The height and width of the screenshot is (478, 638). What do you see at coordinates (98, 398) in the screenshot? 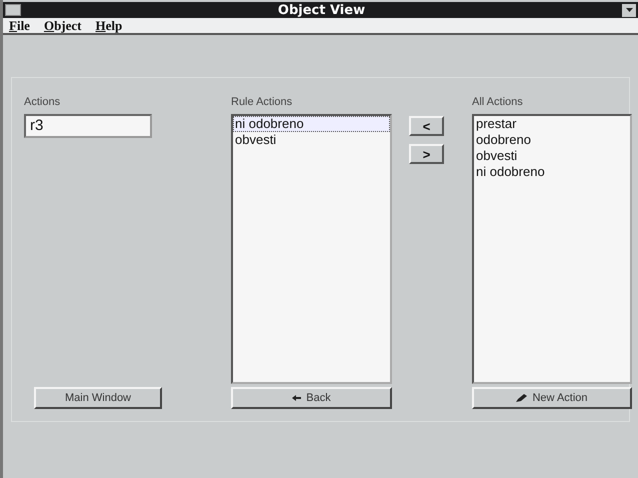
I see `main-window-button: Main Window` at bounding box center [98, 398].